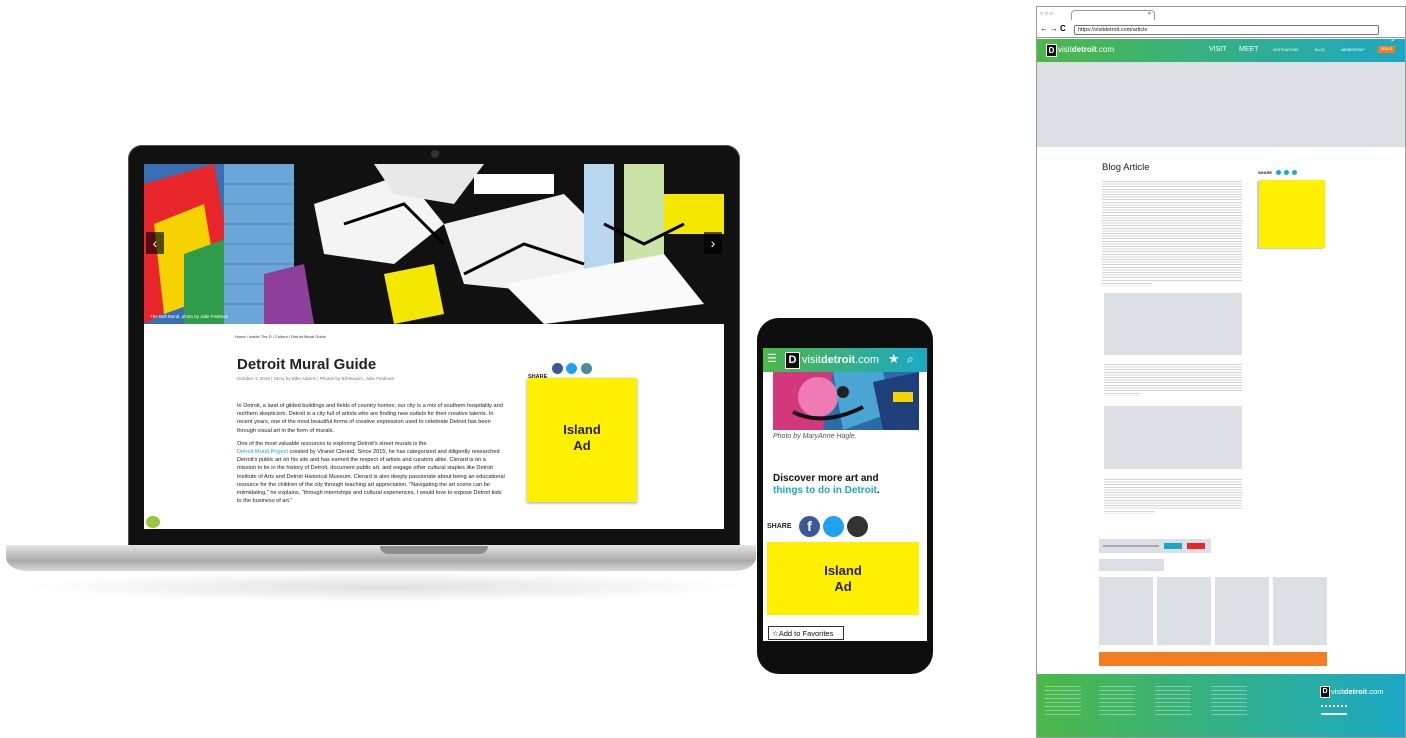 This screenshot has width=1406, height=738. Describe the element at coordinates (582, 429) in the screenshot. I see `island-ad-line-1: Island` at that location.